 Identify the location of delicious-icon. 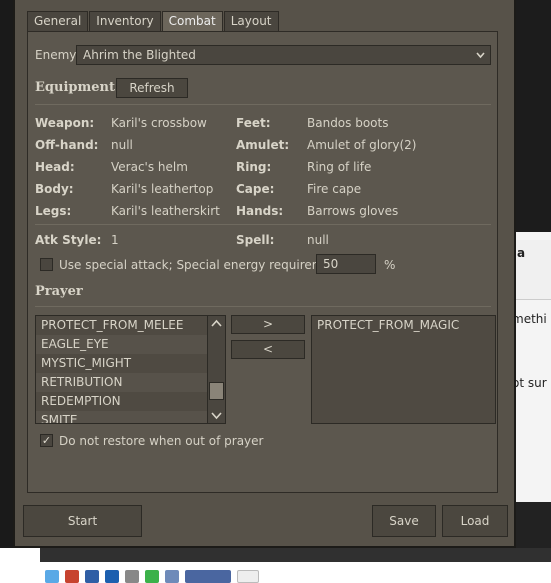
(112, 576).